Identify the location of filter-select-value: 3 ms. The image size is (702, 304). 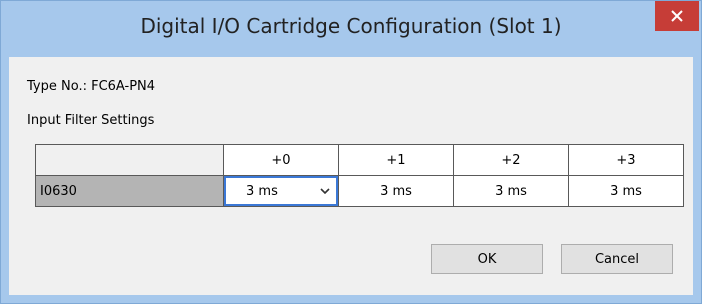
(262, 191).